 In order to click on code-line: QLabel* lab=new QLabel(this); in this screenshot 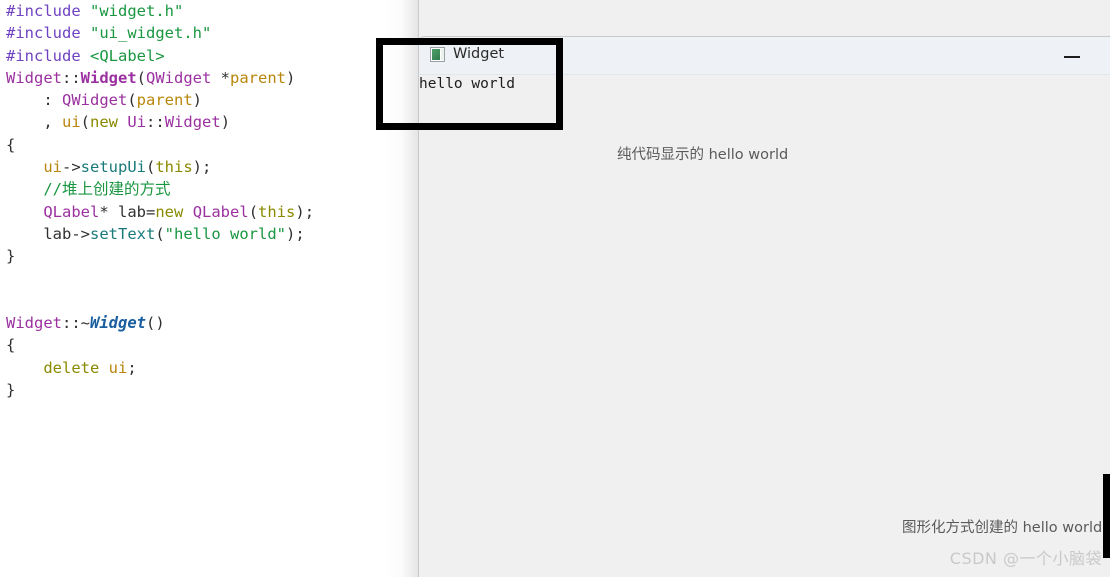, I will do `click(160, 212)`.